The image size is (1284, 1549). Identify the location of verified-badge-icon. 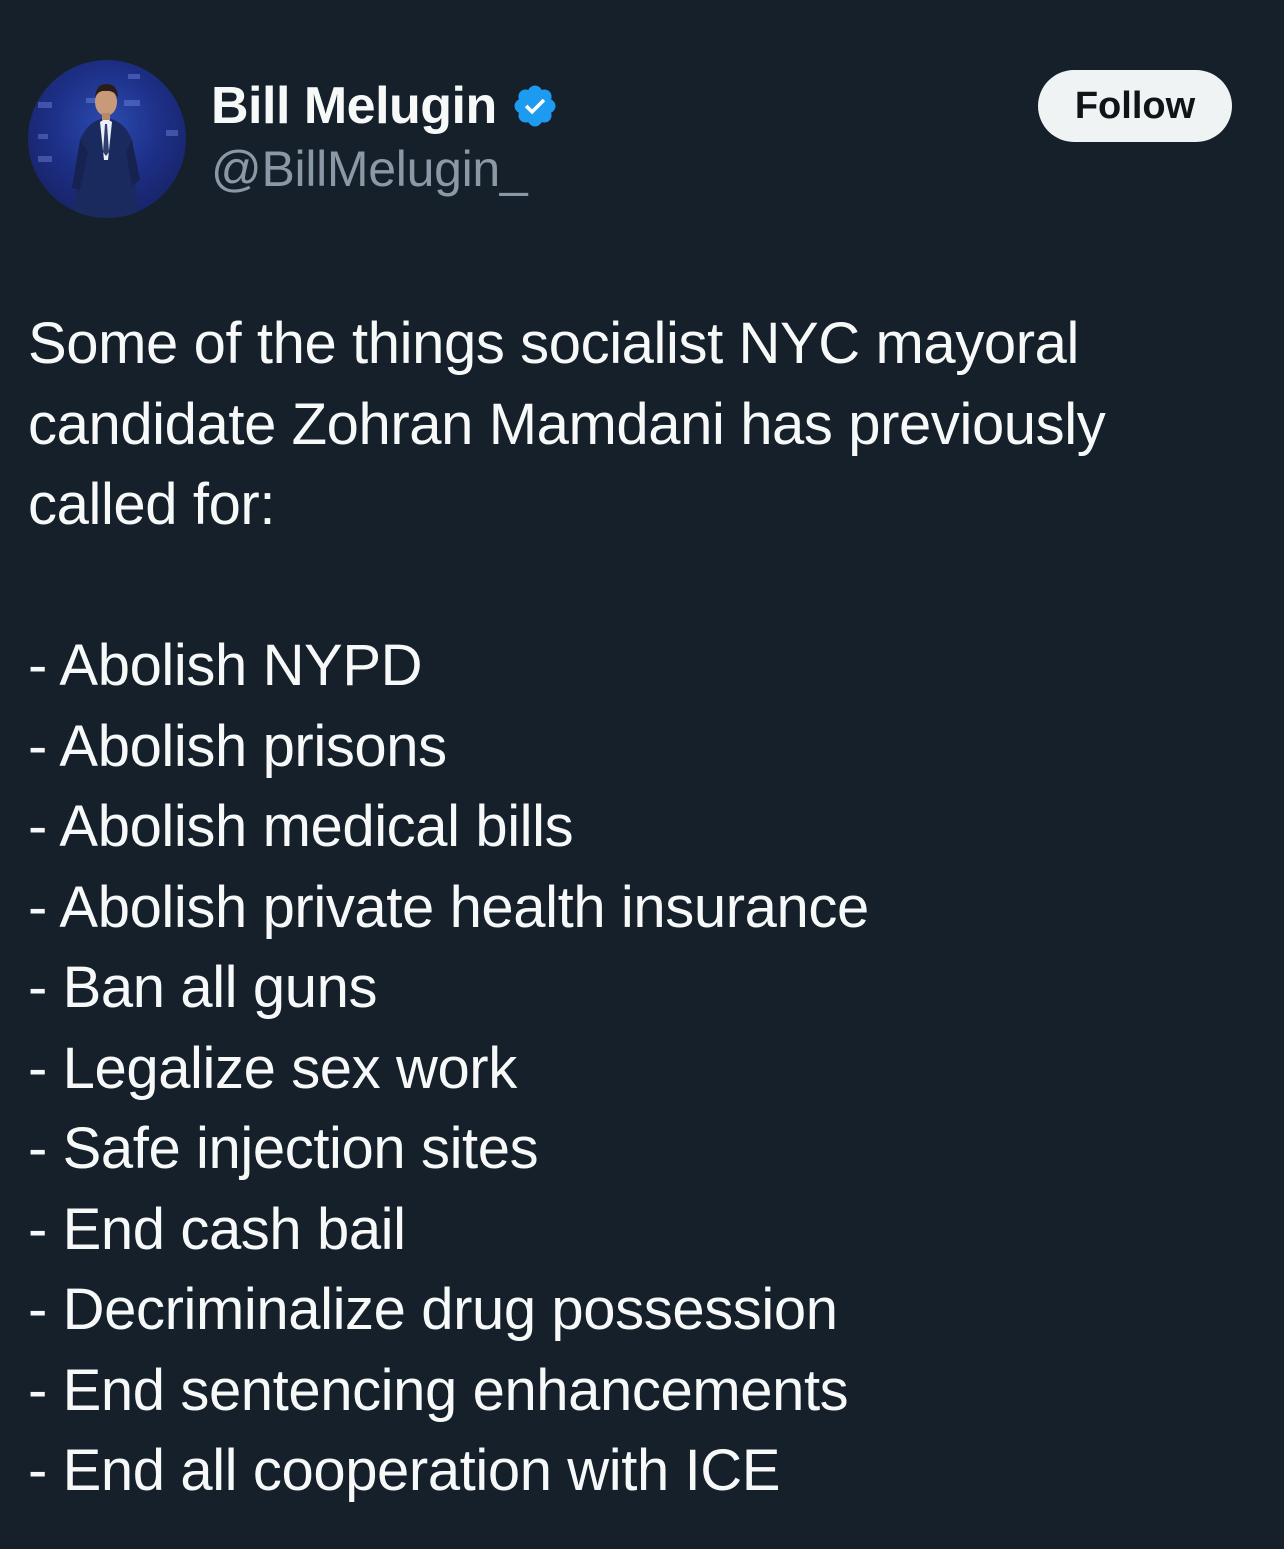
(535, 106).